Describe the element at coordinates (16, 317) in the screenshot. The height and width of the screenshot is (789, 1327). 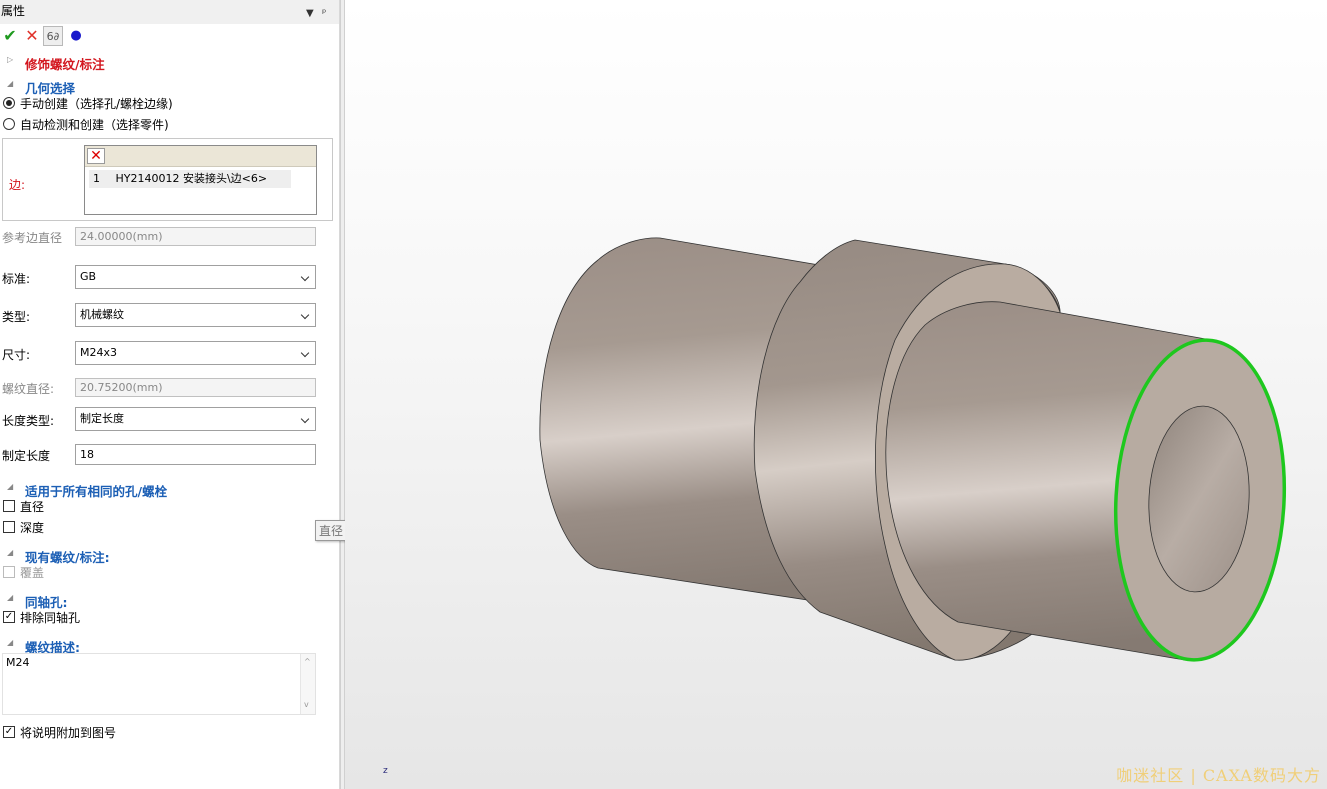
I see `type-label: 类型:` at that location.